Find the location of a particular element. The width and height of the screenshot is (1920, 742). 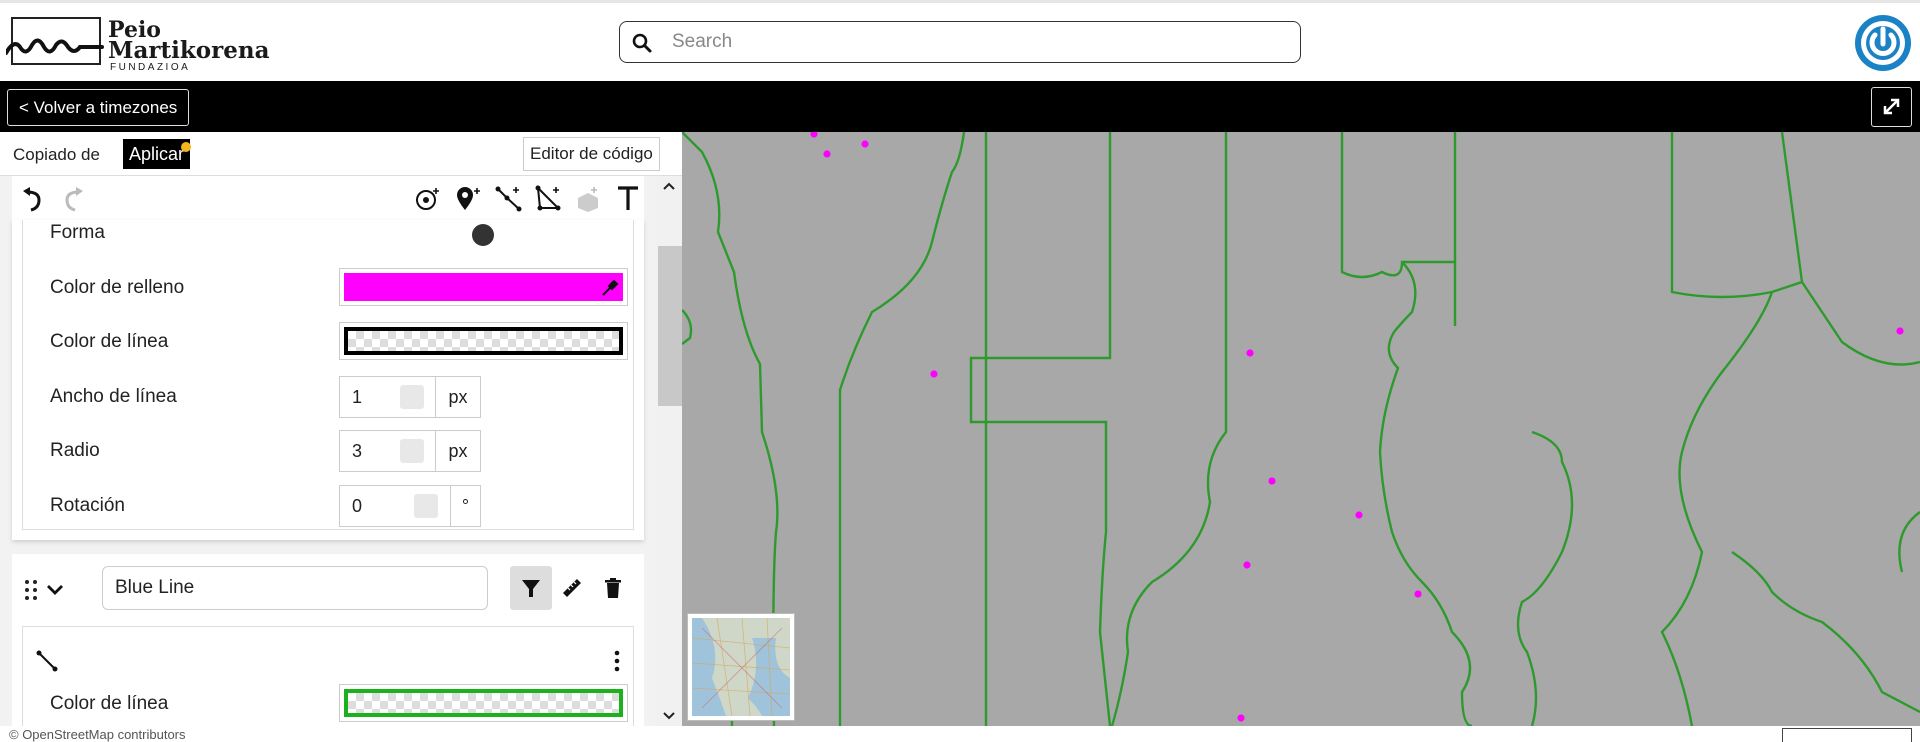

logo-subtitle: FUNDAZIOA is located at coordinates (150, 67).